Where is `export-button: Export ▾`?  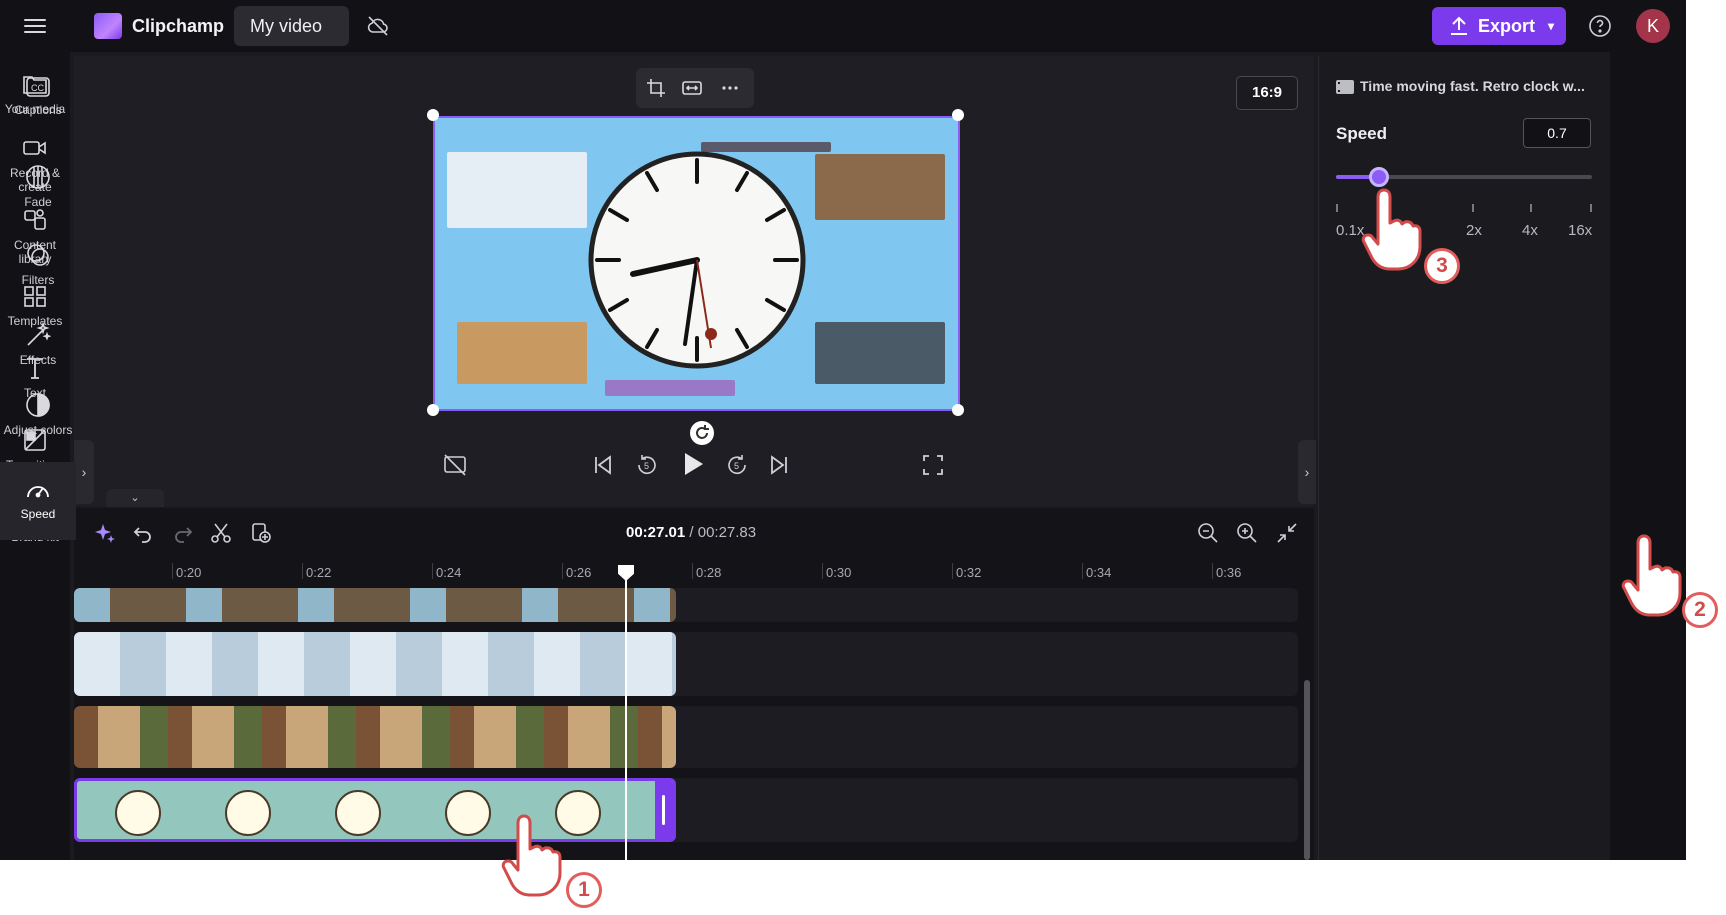 export-button: Export ▾ is located at coordinates (1499, 26).